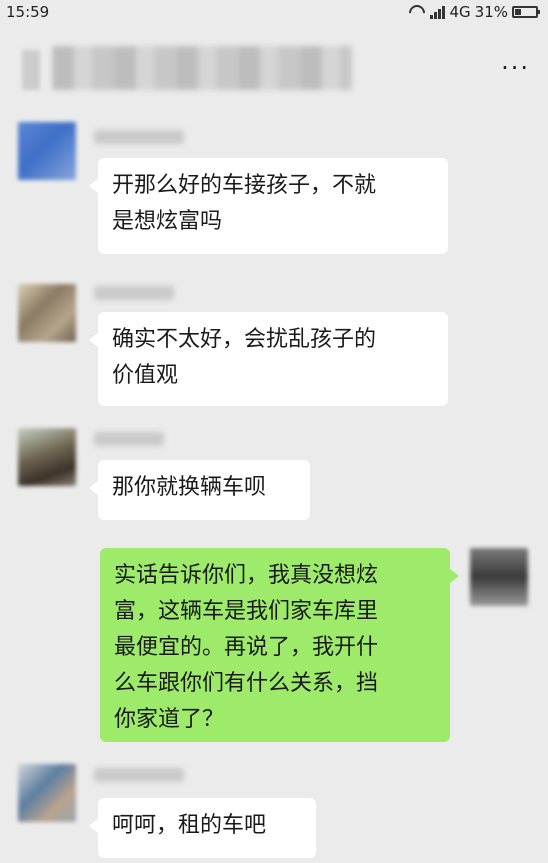 The width and height of the screenshot is (548, 863). What do you see at coordinates (199, 490) in the screenshot?
I see `message-bubble: 那你就换辆车呗` at bounding box center [199, 490].